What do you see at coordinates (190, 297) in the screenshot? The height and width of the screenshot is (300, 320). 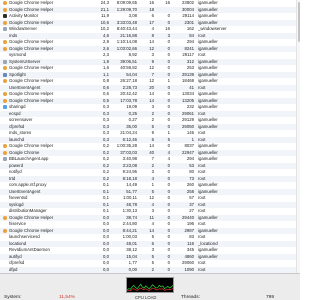 I see `threads-label: Threads:` at bounding box center [190, 297].